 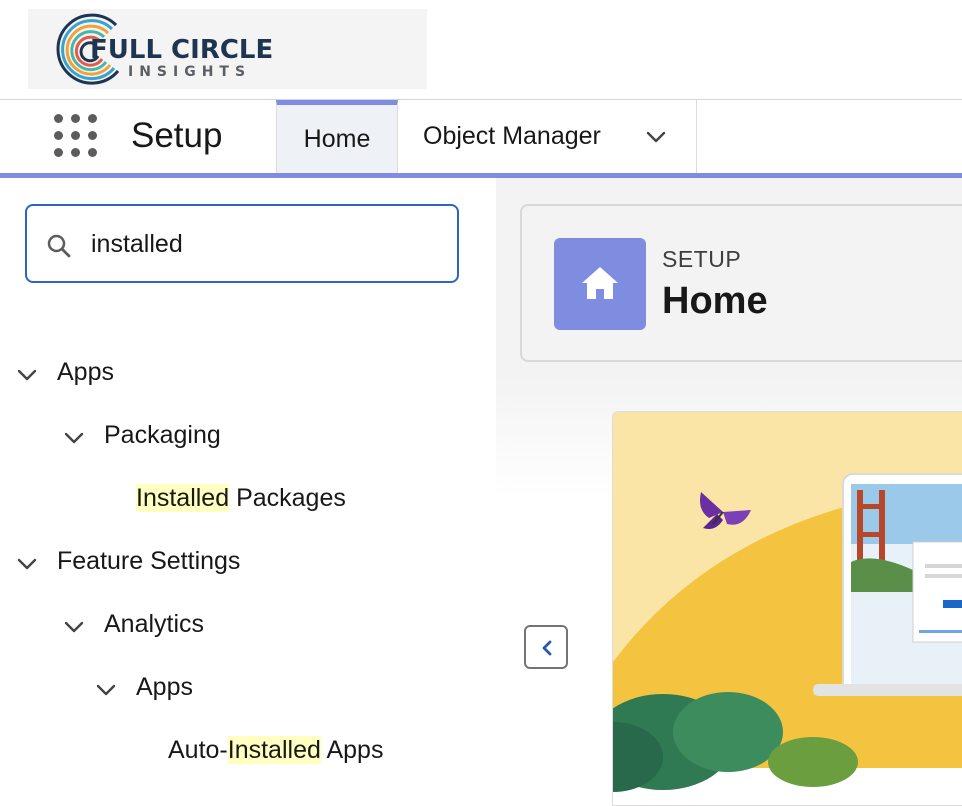 I want to click on tab-object-manager: Object Manager, so click(x=547, y=136).